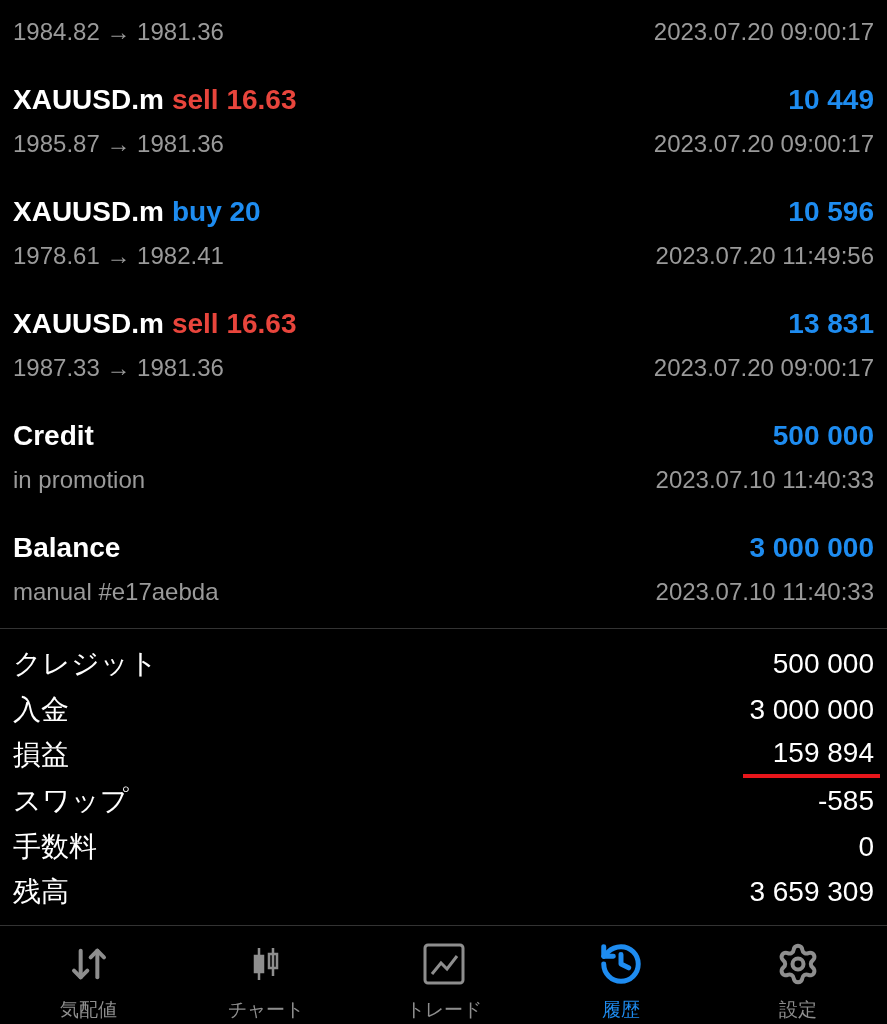 The width and height of the screenshot is (887, 1024). I want to click on deal-time: 2023.07.20 11:49:56, so click(764, 256).